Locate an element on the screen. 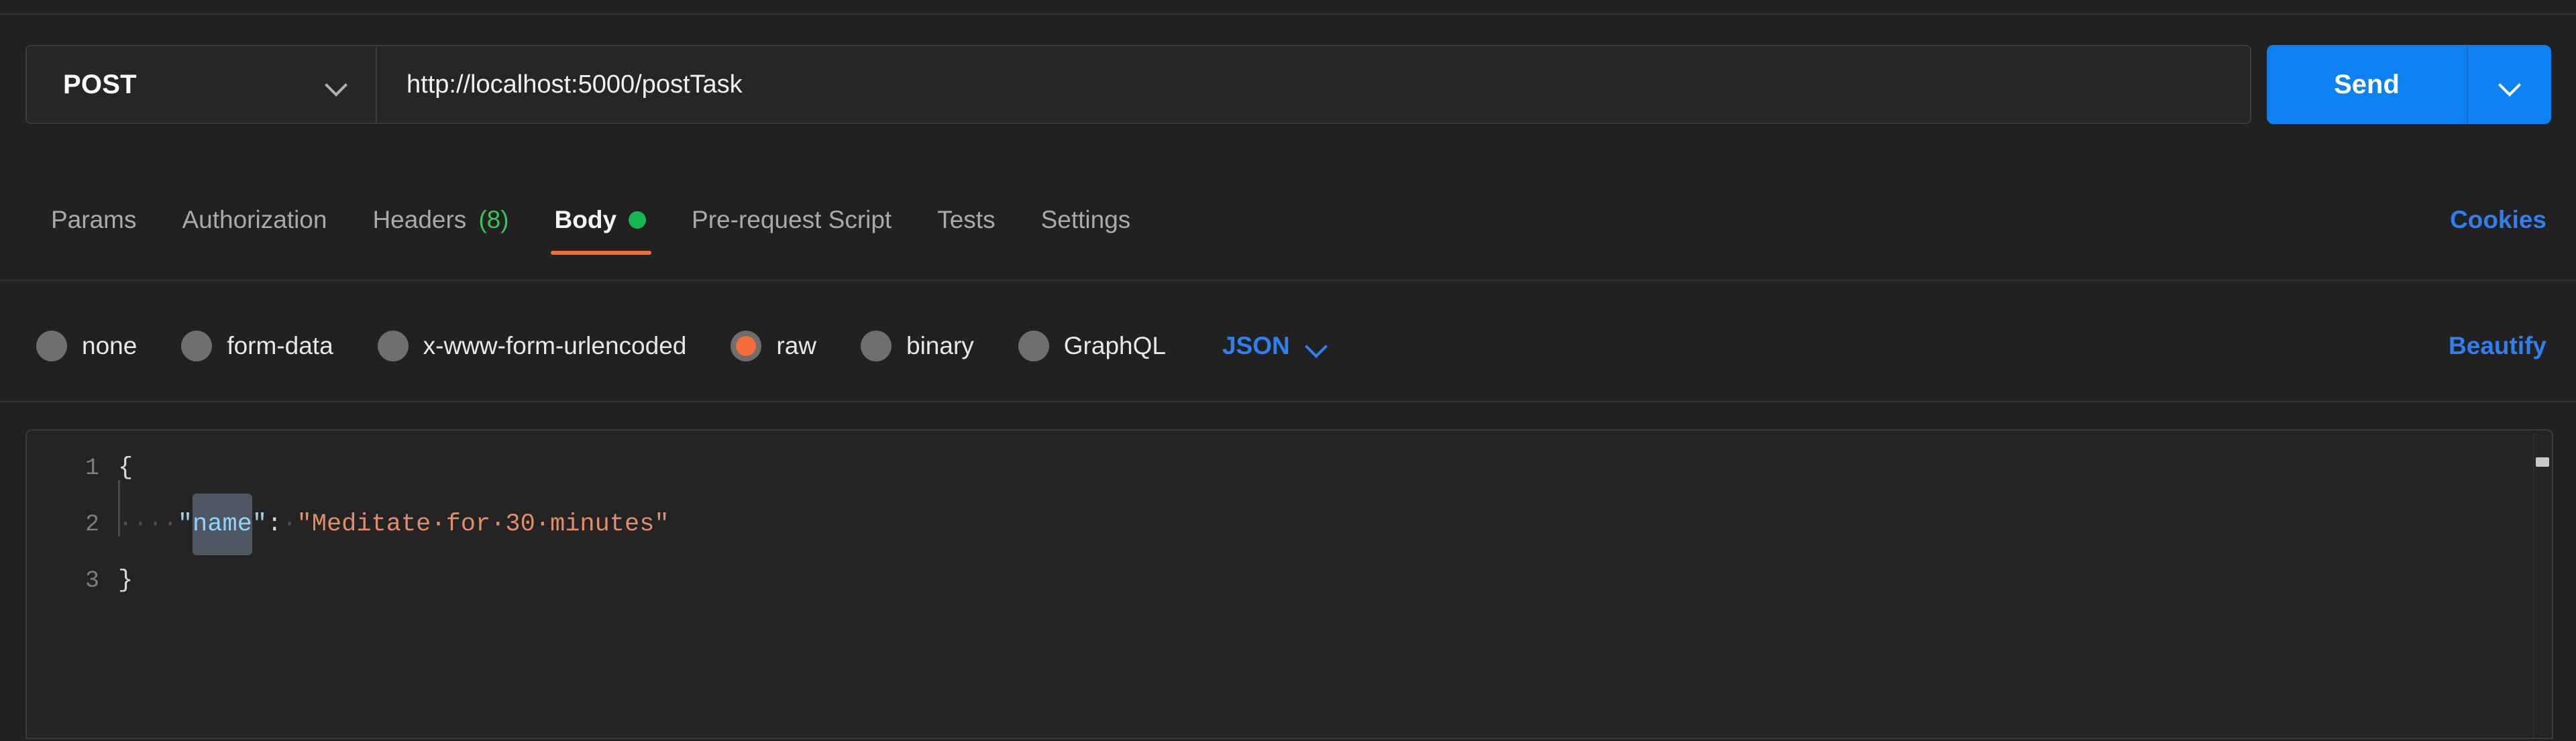 The height and width of the screenshot is (741, 2576). tab-label: Tests is located at coordinates (966, 219).